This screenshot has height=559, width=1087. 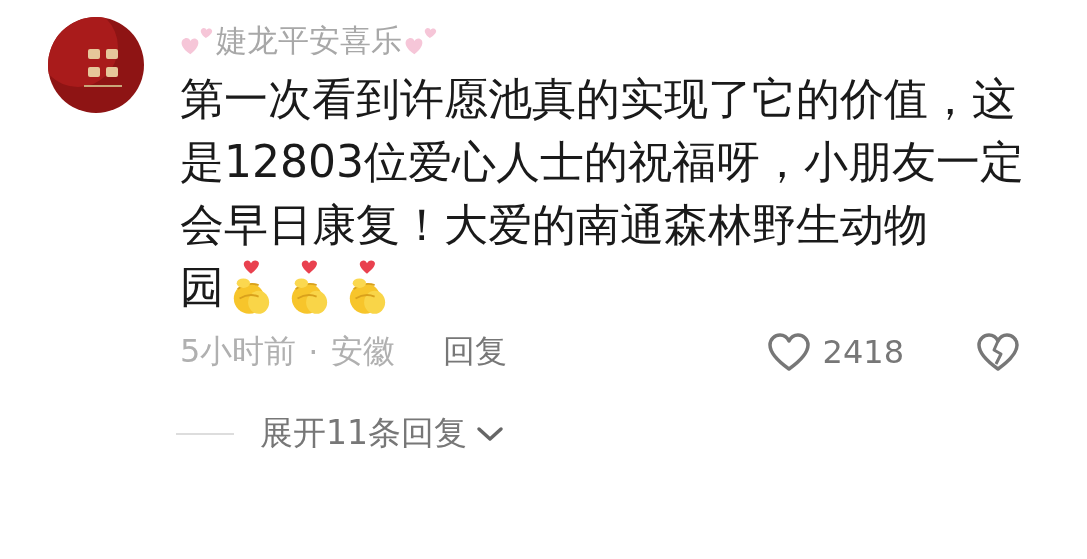 I want to click on like-icon, so click(x=788, y=352).